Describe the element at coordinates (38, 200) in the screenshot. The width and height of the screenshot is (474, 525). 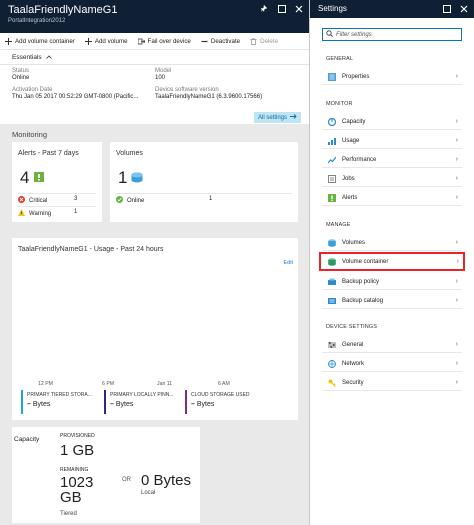
I see `critical-label: Critical` at that location.